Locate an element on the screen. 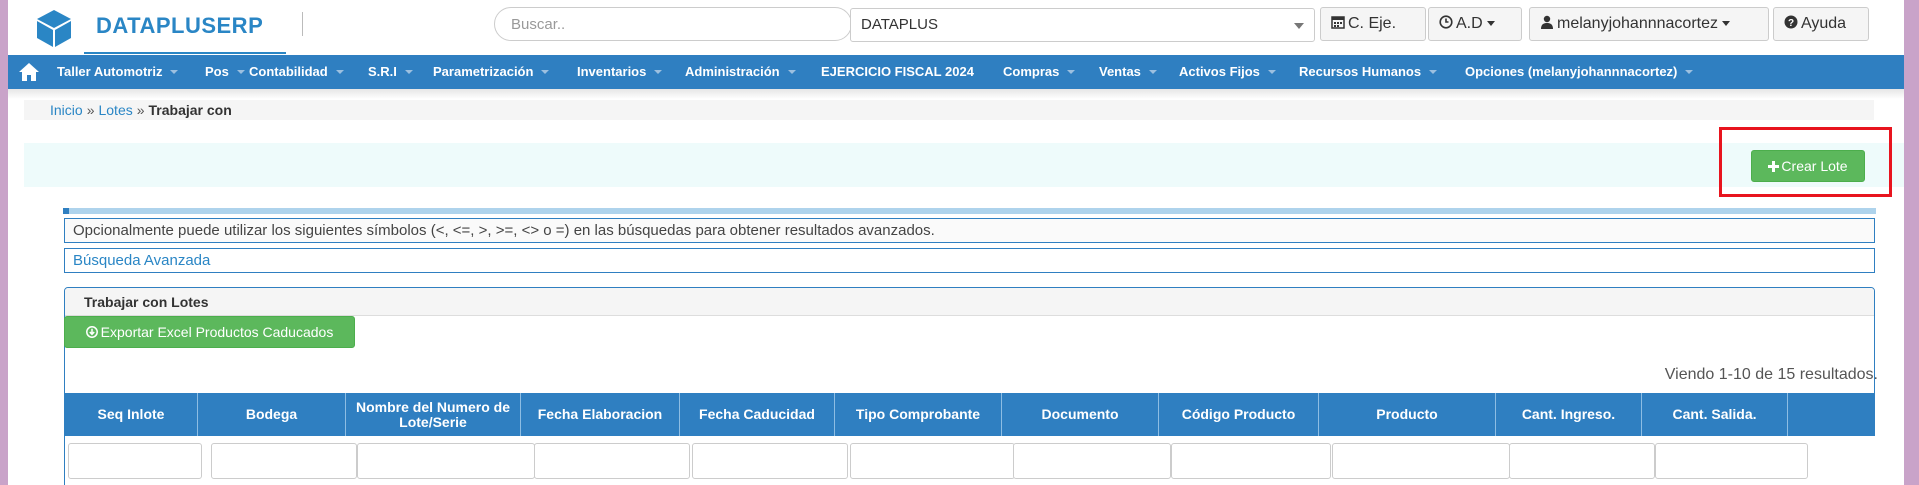 This screenshot has height=485, width=1919. user-menu-button: melanyjohannnacortez is located at coordinates (1649, 24).